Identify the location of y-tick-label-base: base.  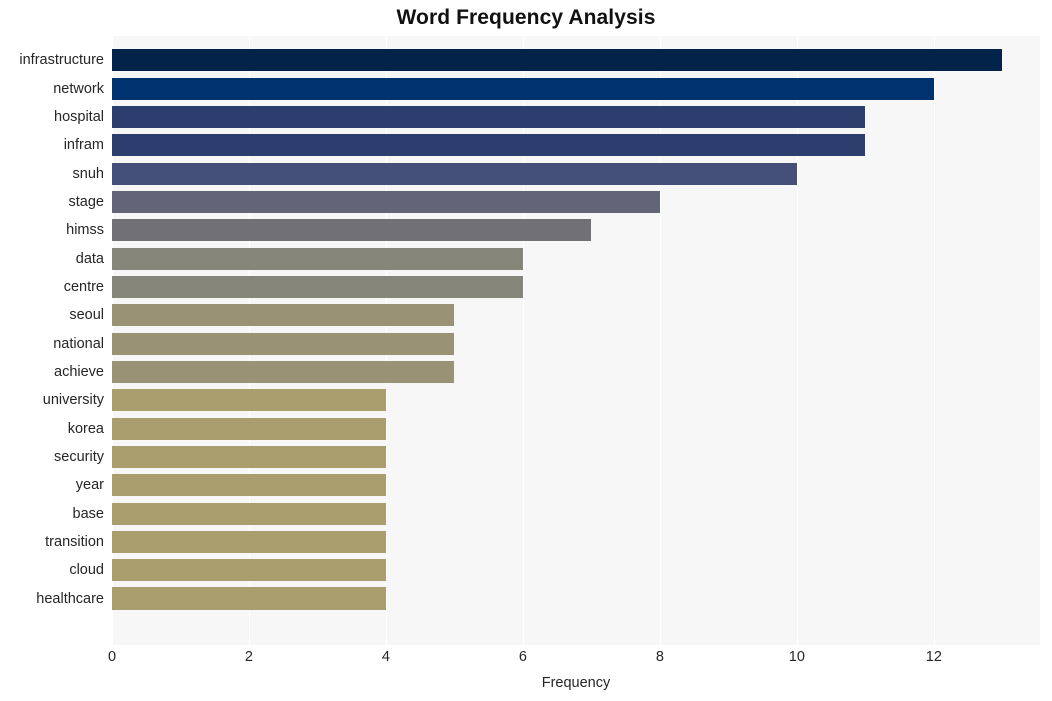
(88, 513).